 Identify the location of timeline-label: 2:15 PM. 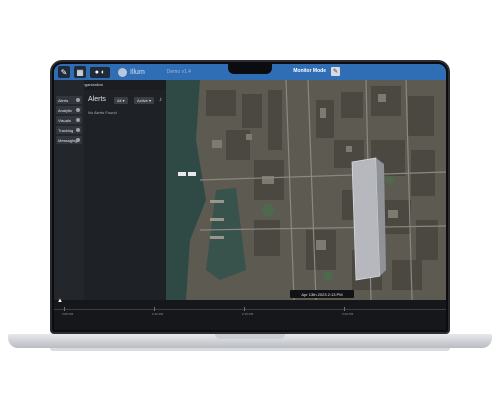
(248, 314).